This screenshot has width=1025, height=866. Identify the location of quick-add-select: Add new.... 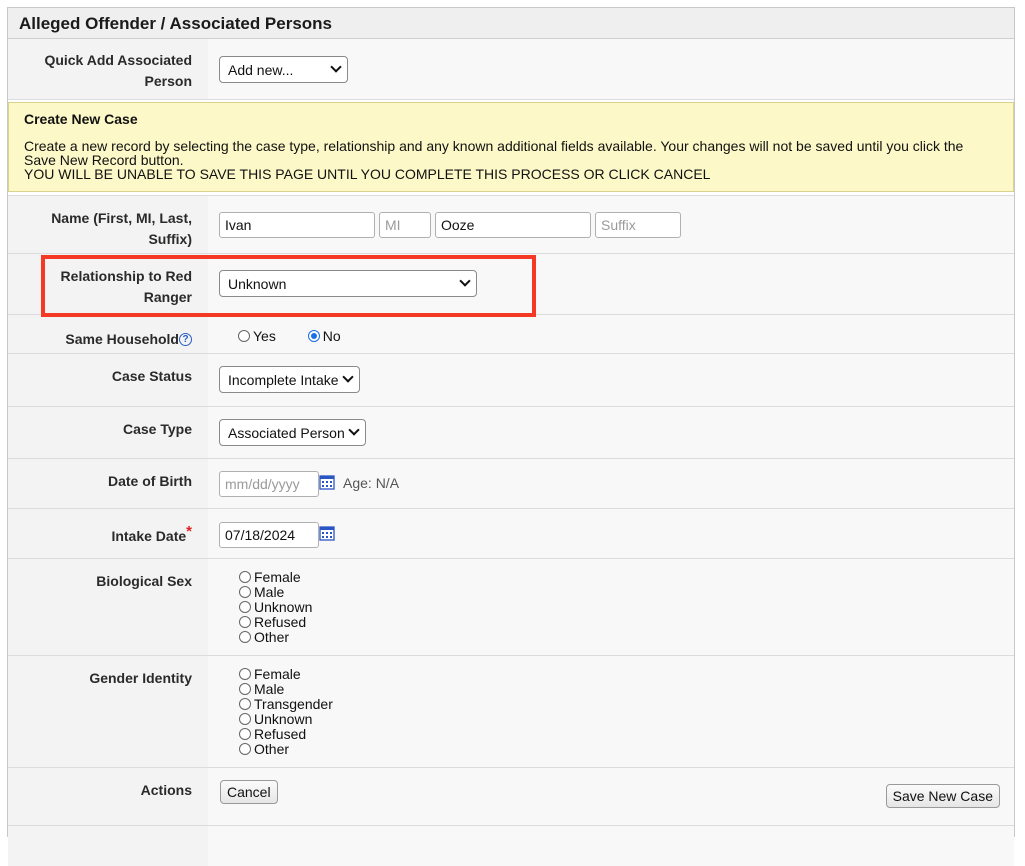
(283, 69).